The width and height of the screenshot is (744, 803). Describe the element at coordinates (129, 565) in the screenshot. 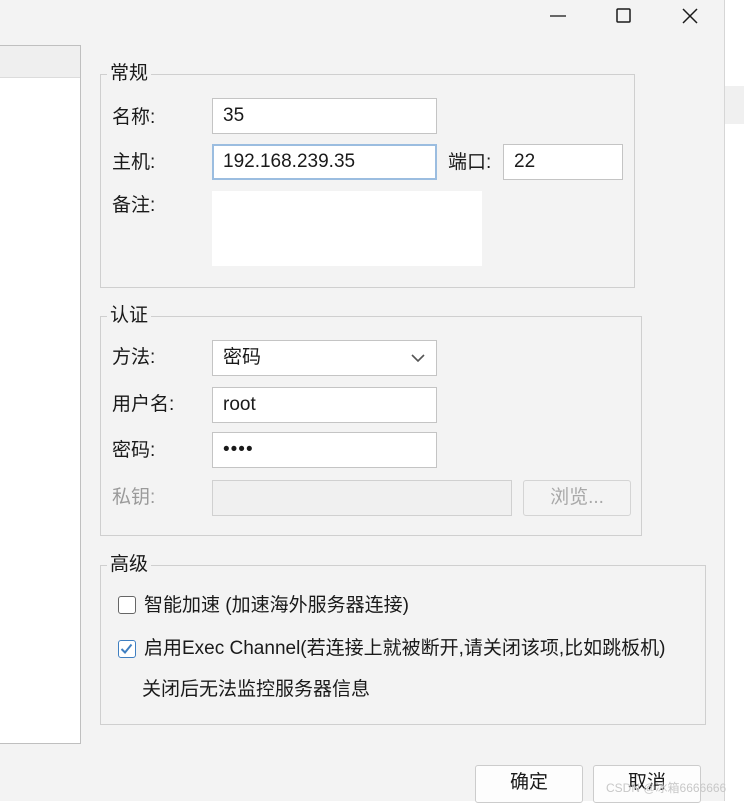

I see `advanced-legend: 高级` at that location.